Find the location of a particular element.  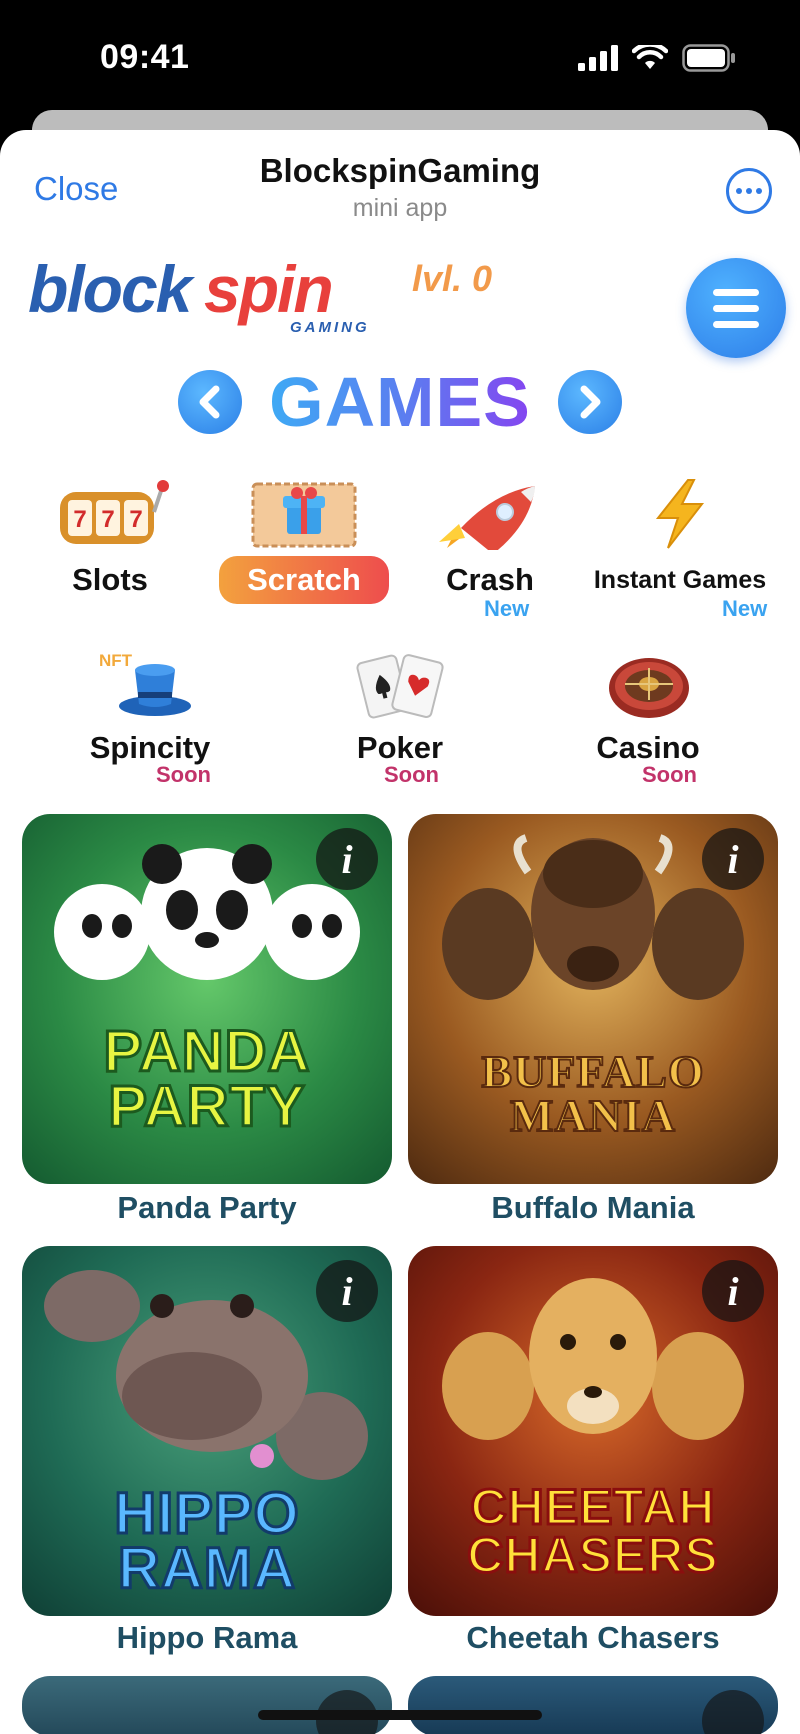

card-art-title: HIPPO RAMA is located at coordinates (207, 1541).